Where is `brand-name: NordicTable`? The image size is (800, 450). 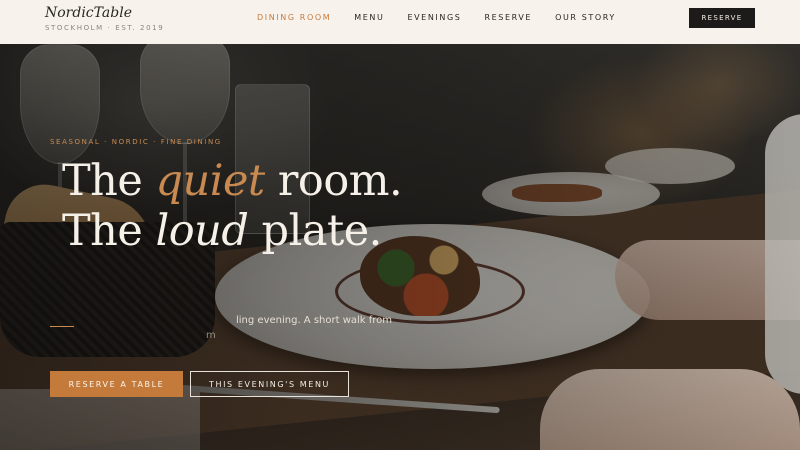 brand-name: NordicTable is located at coordinates (88, 13).